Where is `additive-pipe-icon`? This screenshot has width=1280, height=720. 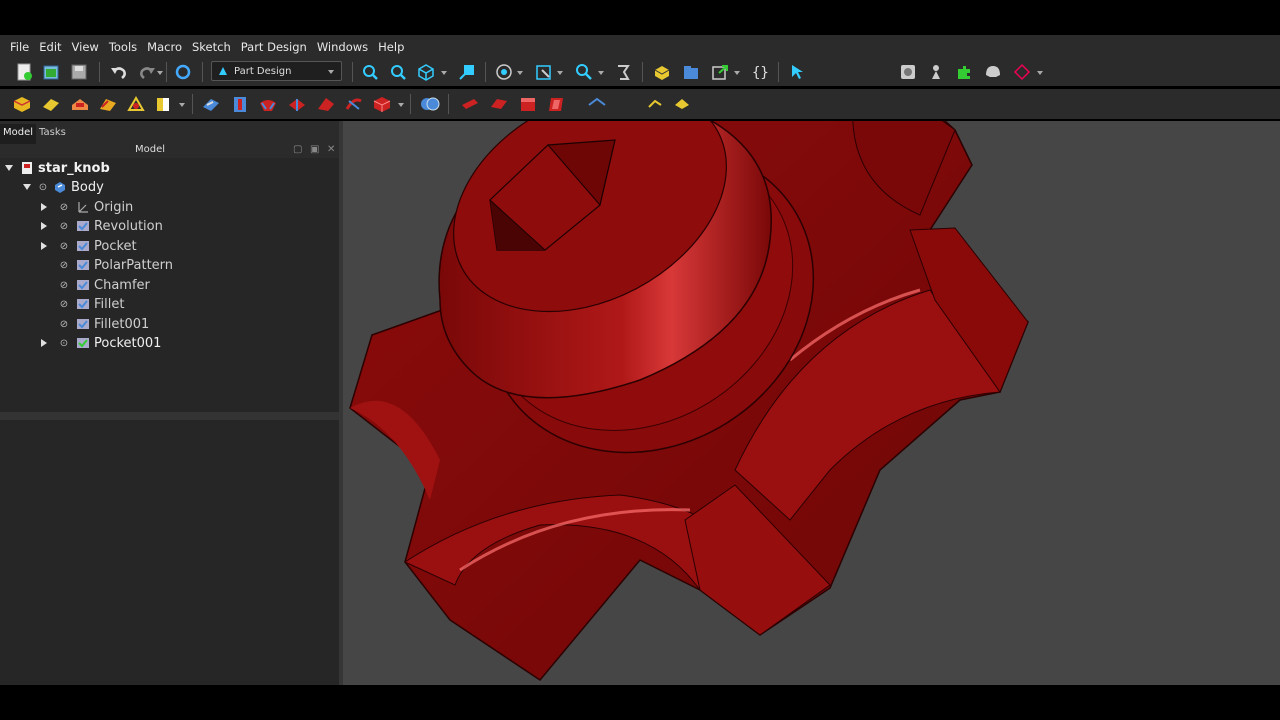
additive-pipe-icon is located at coordinates (297, 104).